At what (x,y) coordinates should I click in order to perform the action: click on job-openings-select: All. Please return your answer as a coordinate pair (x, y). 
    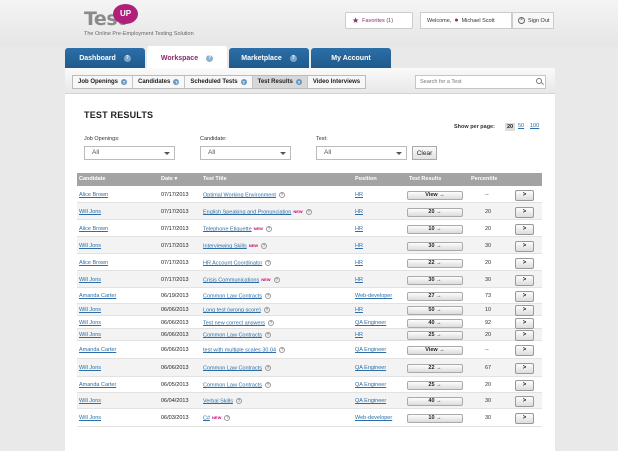
    Looking at the image, I should click on (129, 153).